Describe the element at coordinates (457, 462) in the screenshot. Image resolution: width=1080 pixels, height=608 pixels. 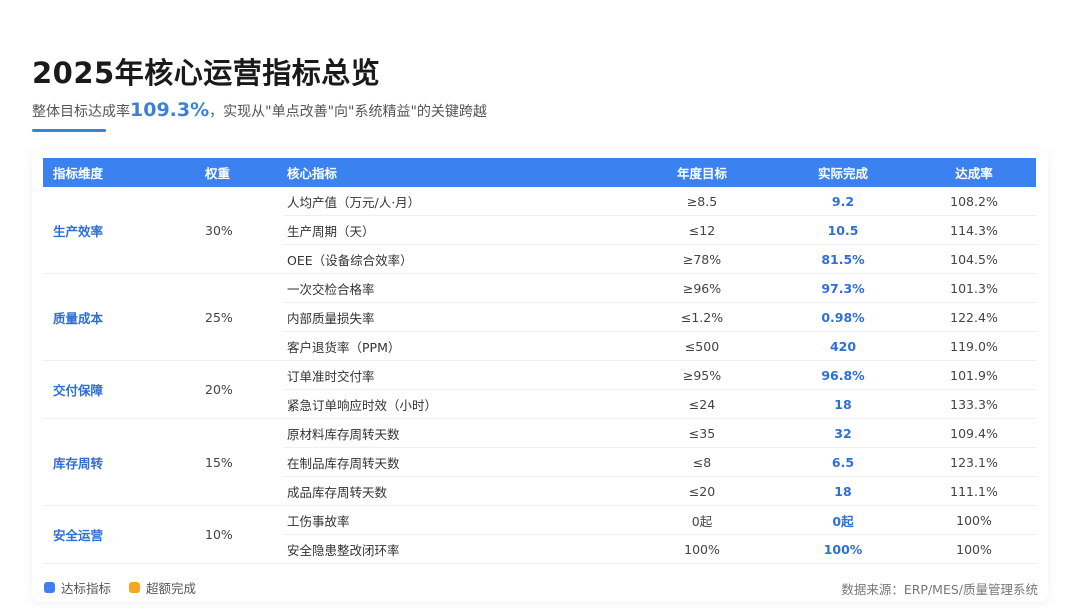
I see `indicator-cell: 在制品库存周转天数` at that location.